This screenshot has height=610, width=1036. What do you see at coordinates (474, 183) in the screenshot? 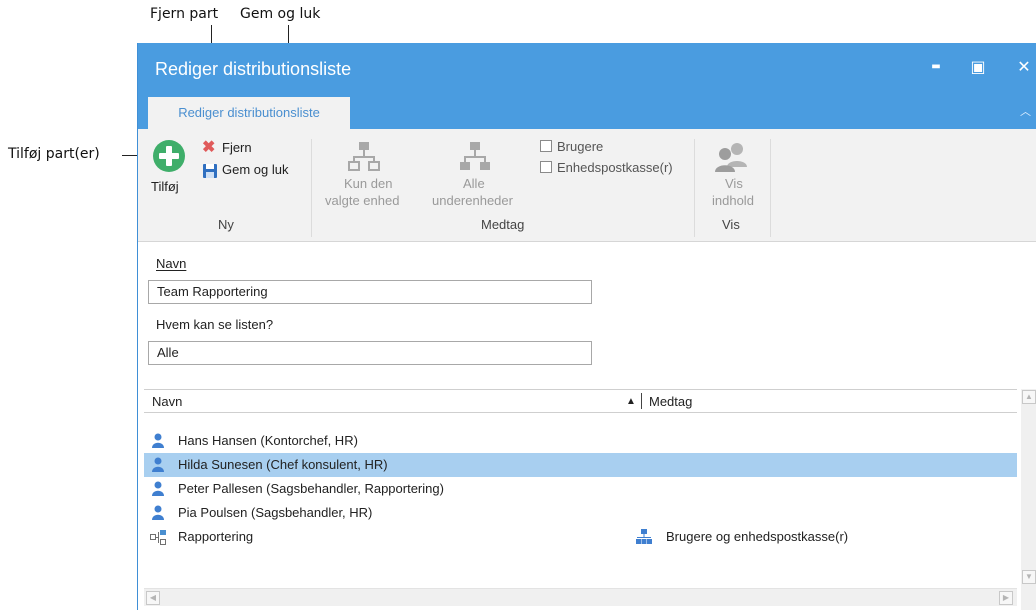
I see `all-subunits-line1: Alle` at bounding box center [474, 183].